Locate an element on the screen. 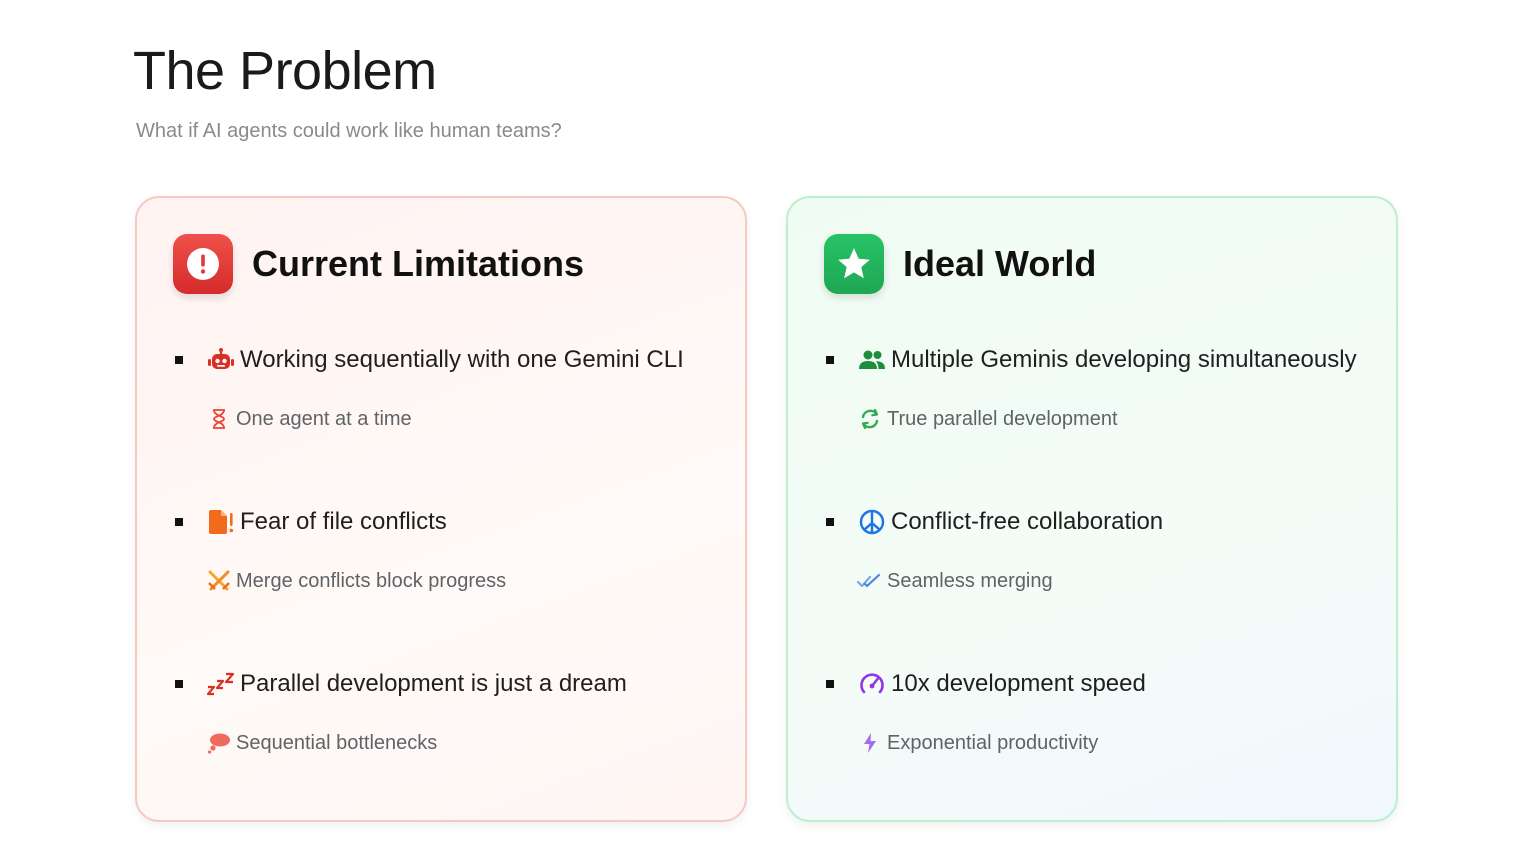 This screenshot has width=1536, height=864. robot-icon is located at coordinates (221, 360).